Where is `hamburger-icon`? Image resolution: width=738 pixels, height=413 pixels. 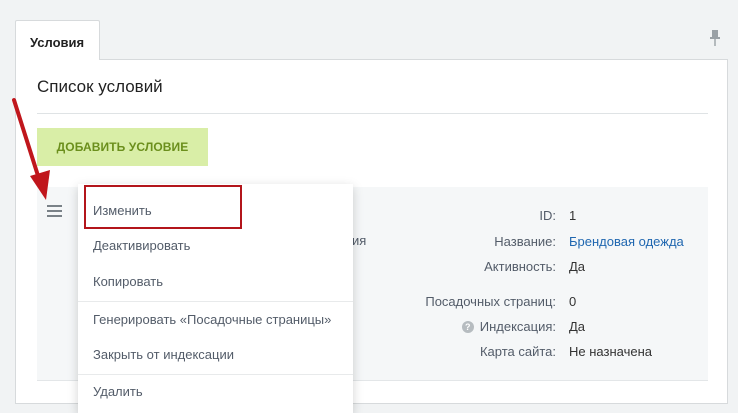
hamburger-icon is located at coordinates (55, 211).